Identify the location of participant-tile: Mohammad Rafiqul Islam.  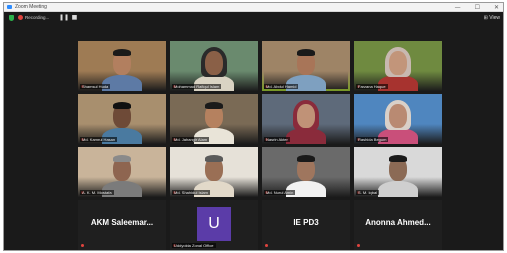
(214, 66).